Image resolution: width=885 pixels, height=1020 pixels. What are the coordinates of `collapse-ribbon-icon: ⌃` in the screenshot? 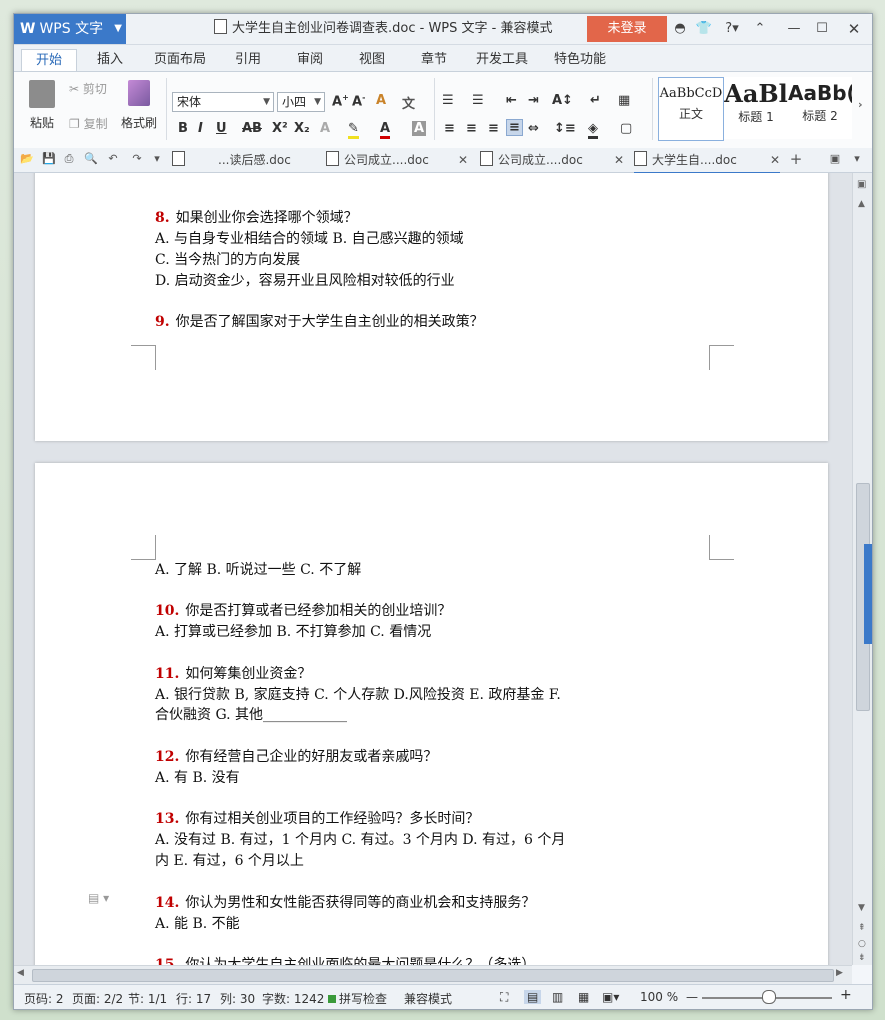 It's located at (760, 29).